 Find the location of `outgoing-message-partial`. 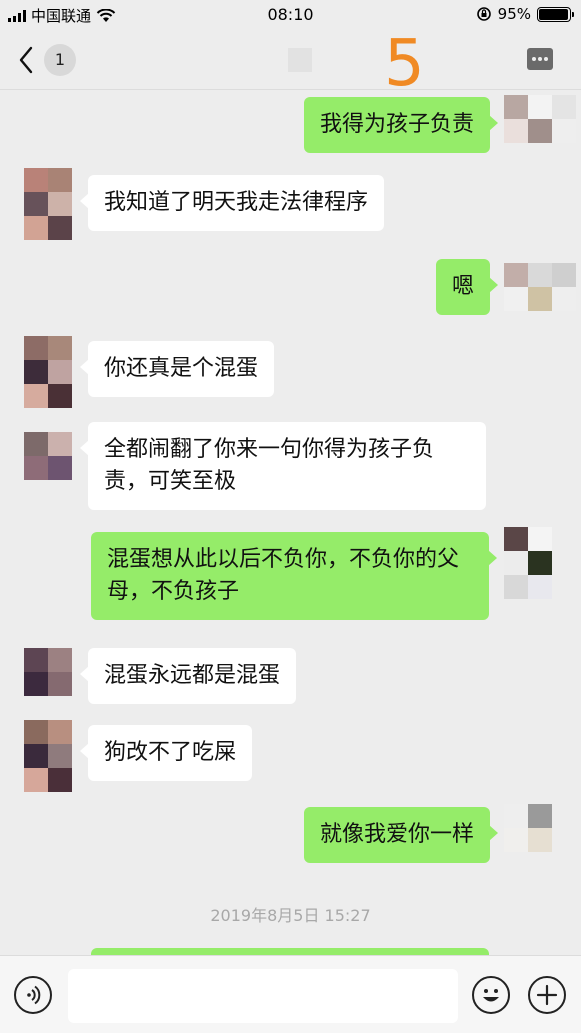

outgoing-message-partial is located at coordinates (290, 951).